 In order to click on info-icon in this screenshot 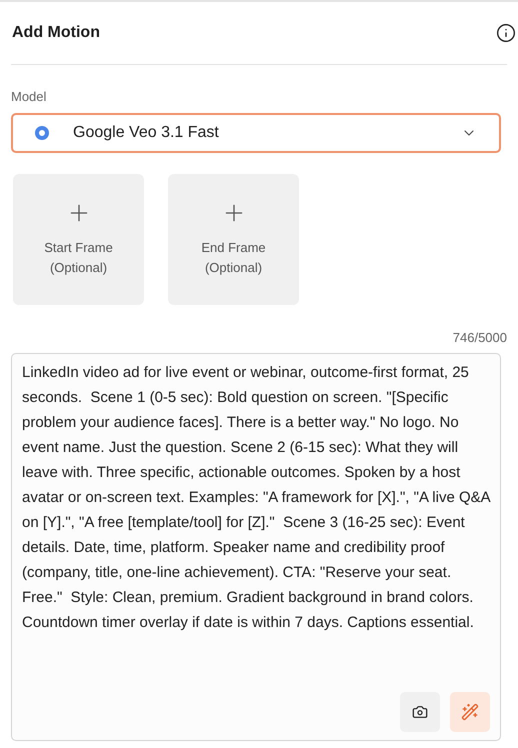, I will do `click(506, 33)`.